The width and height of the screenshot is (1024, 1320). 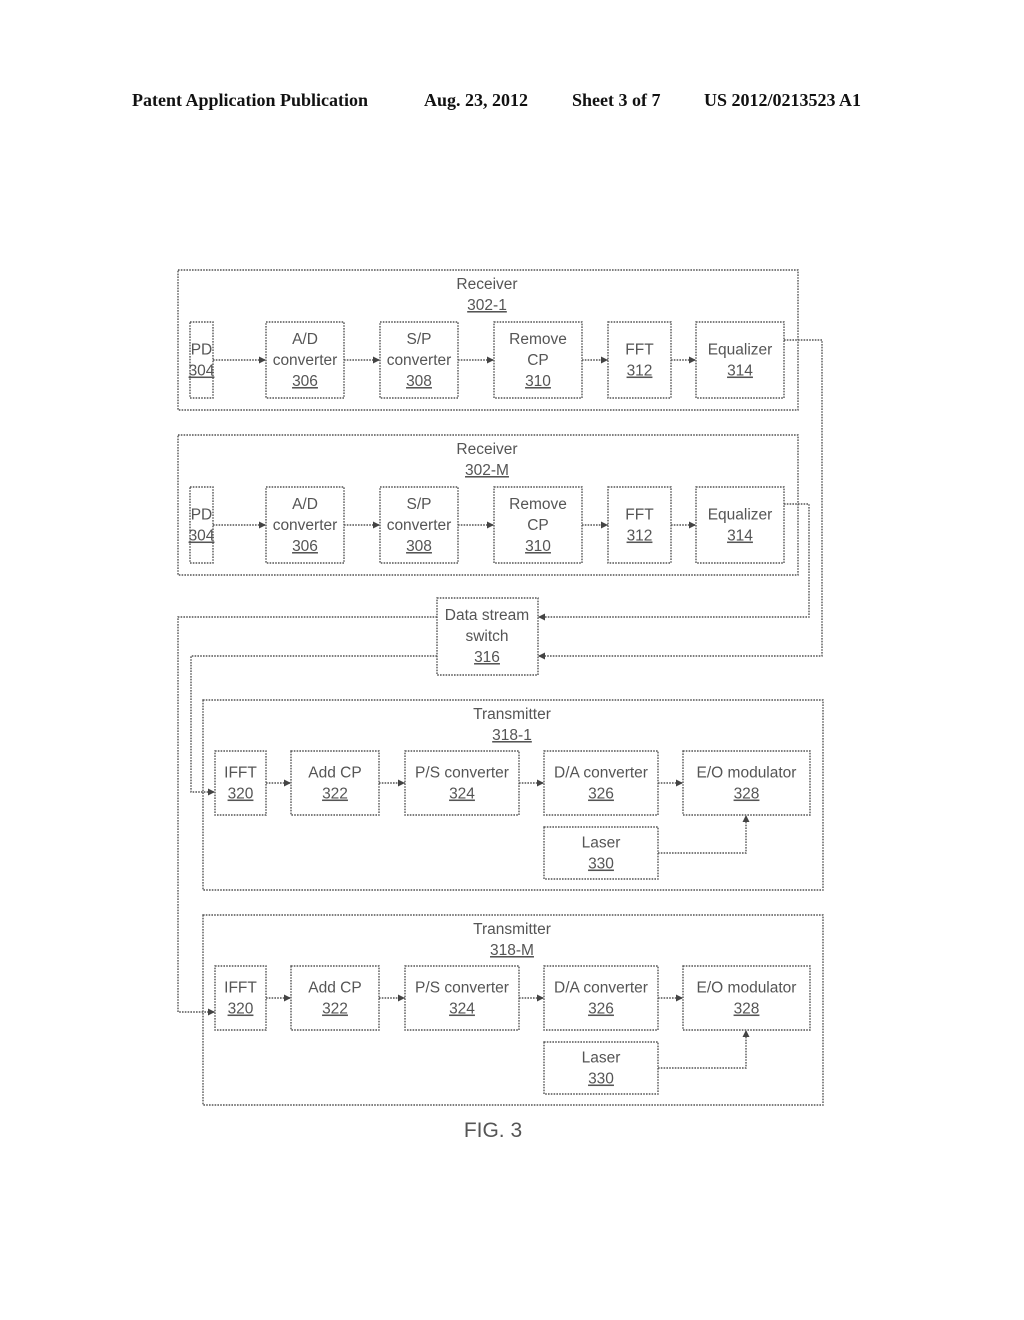 What do you see at coordinates (305, 504) in the screenshot?
I see `receiver-block-label: A/D` at bounding box center [305, 504].